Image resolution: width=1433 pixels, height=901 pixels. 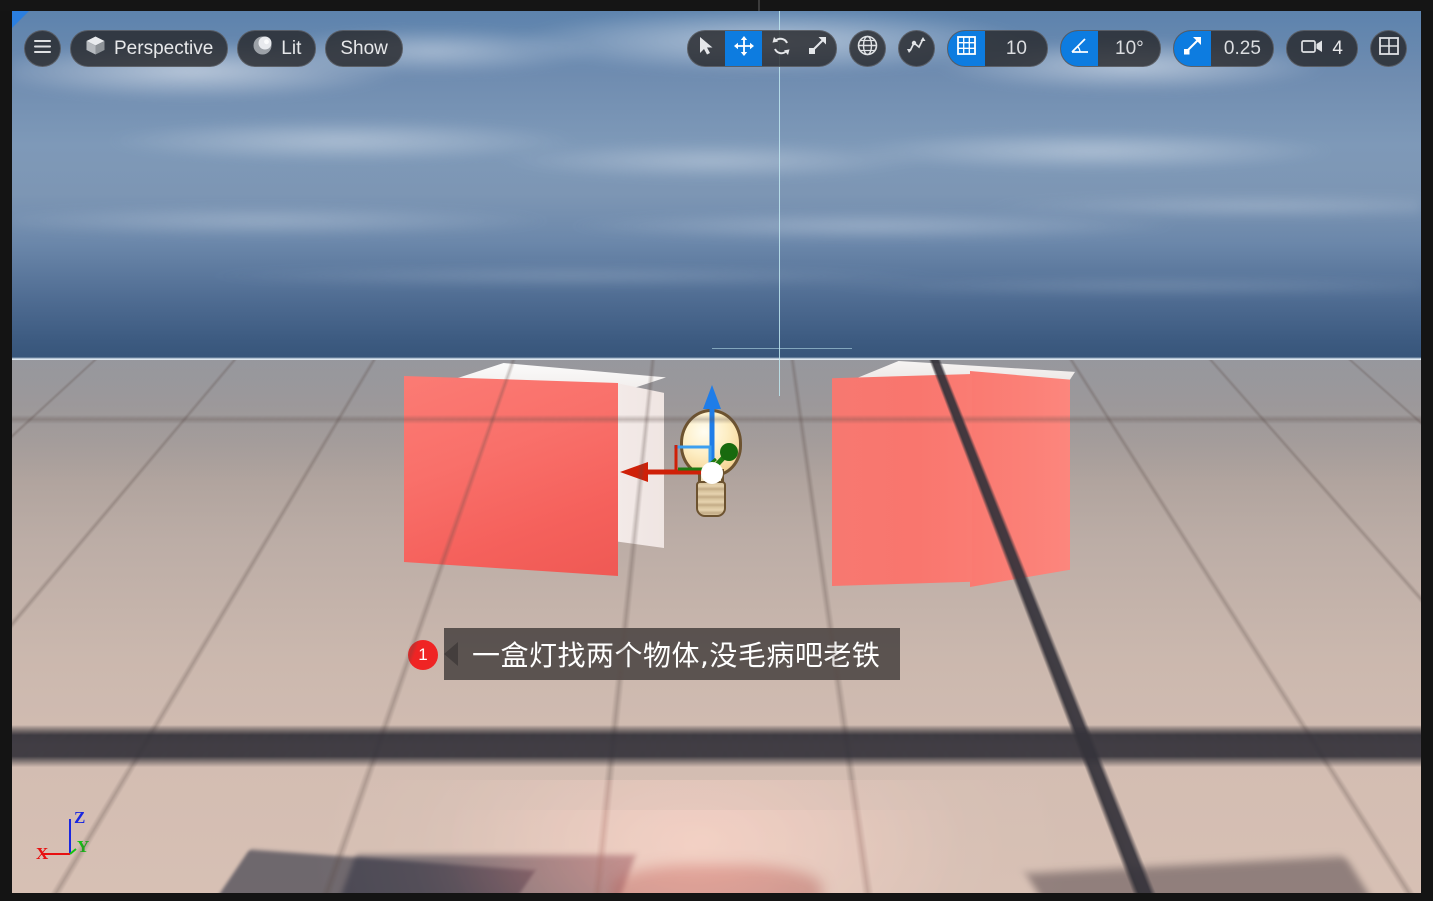 I want to click on scale-arrow-icon, so click(x=1192, y=48).